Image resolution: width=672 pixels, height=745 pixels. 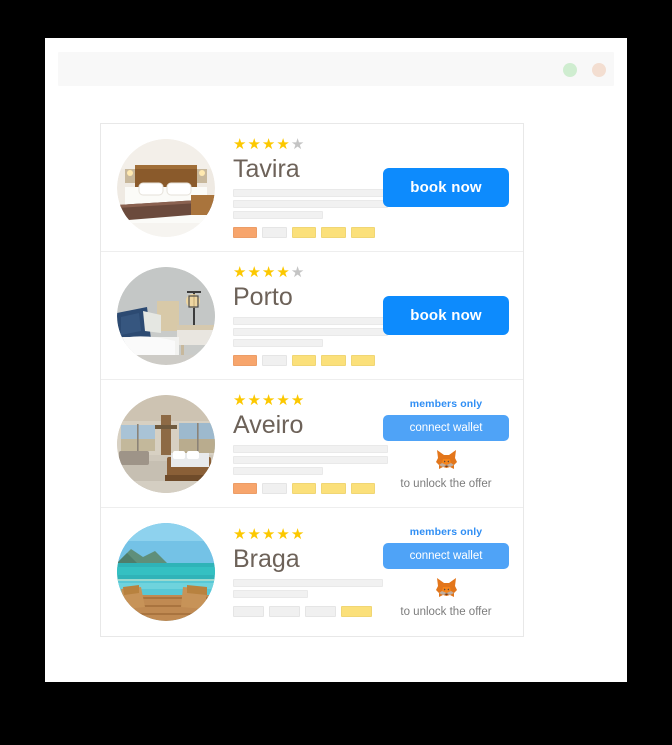 I want to click on window-dot-peach, so click(x=599, y=70).